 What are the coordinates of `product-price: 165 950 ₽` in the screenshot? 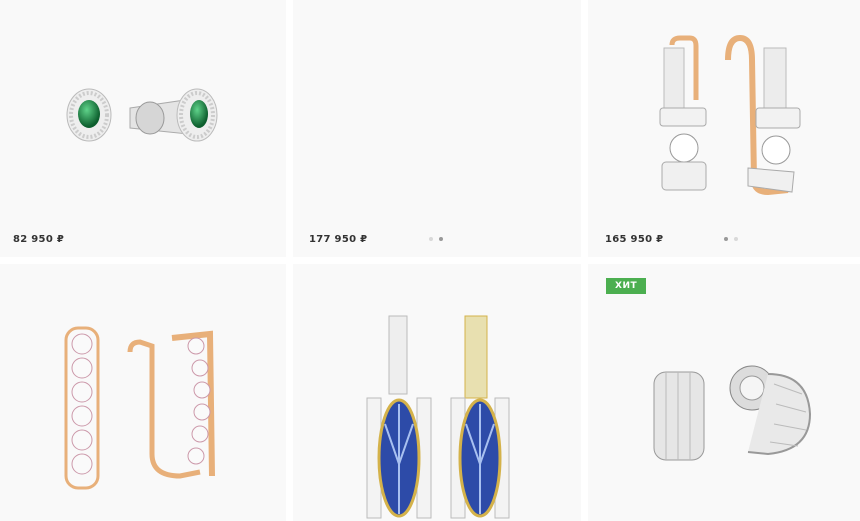 It's located at (634, 239).